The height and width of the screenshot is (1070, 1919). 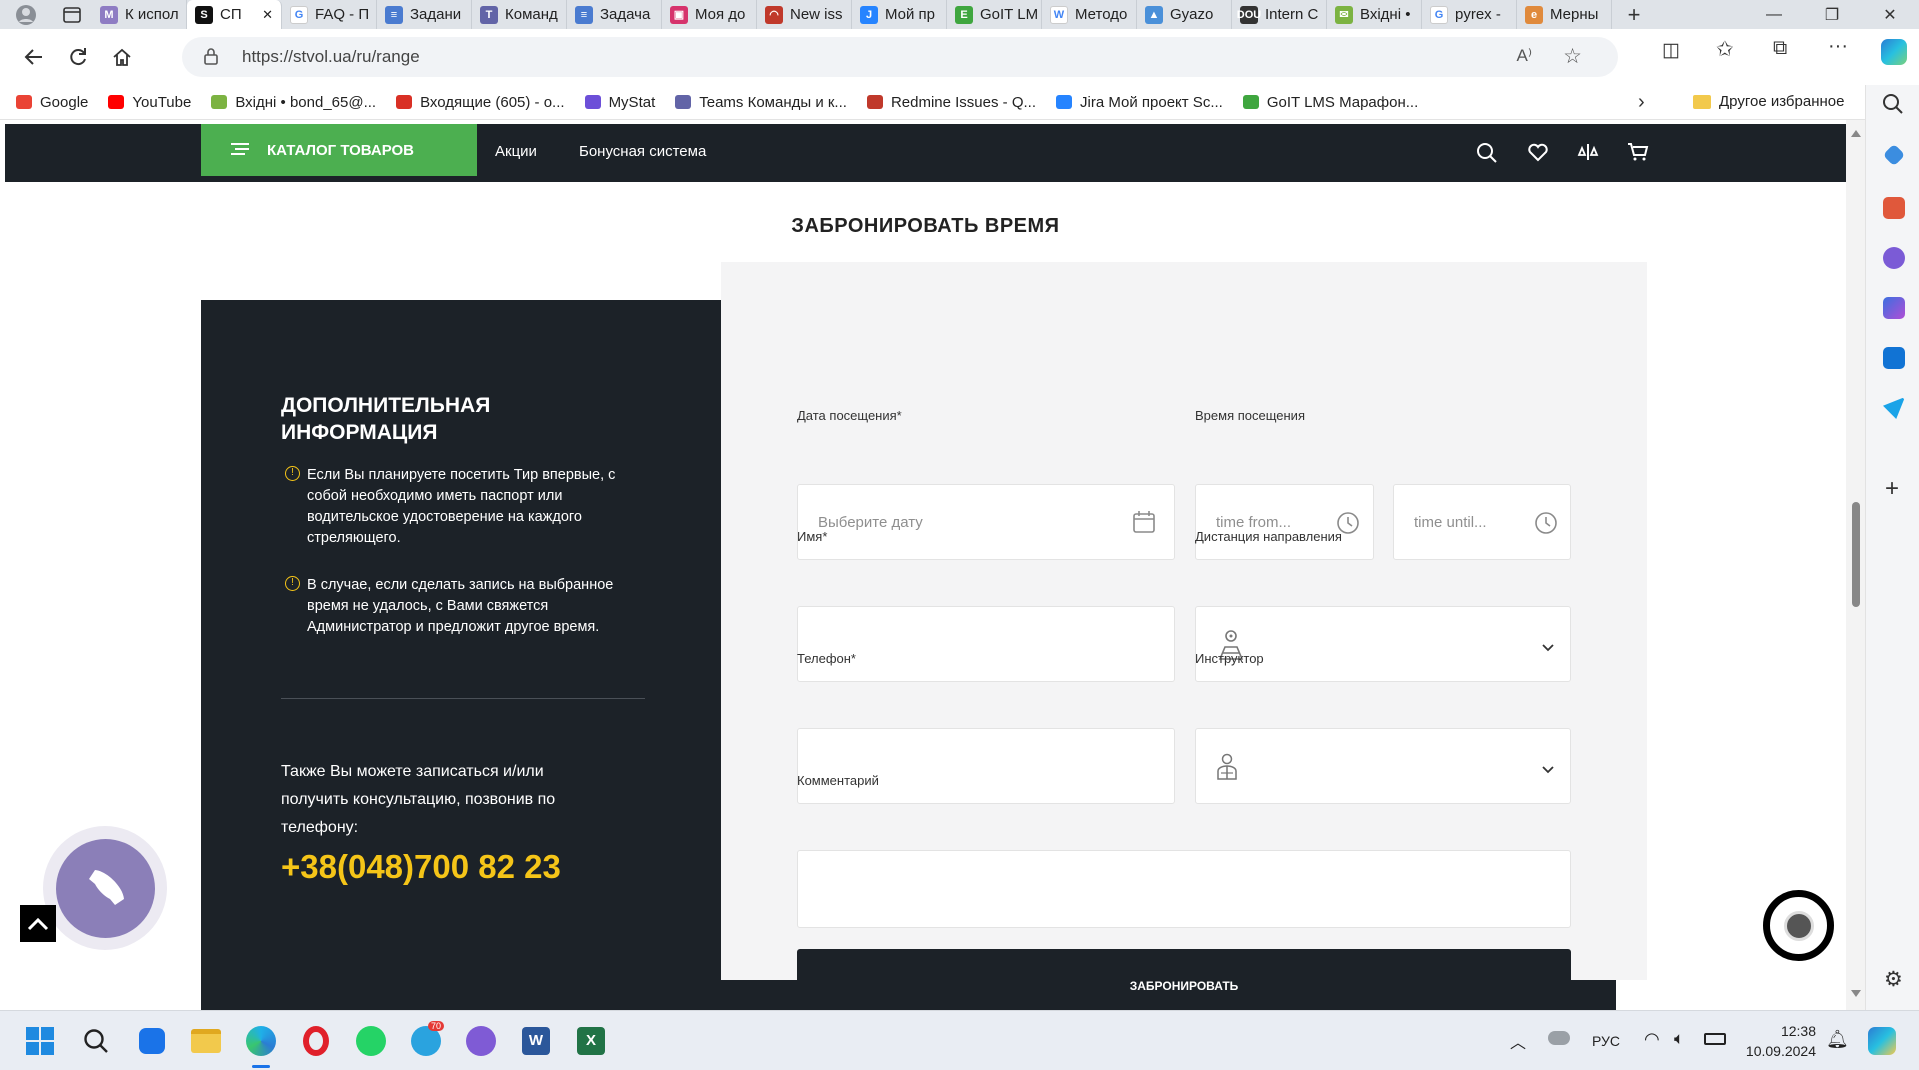 I want to click on close-tab-icon: ✕, so click(x=267, y=15).